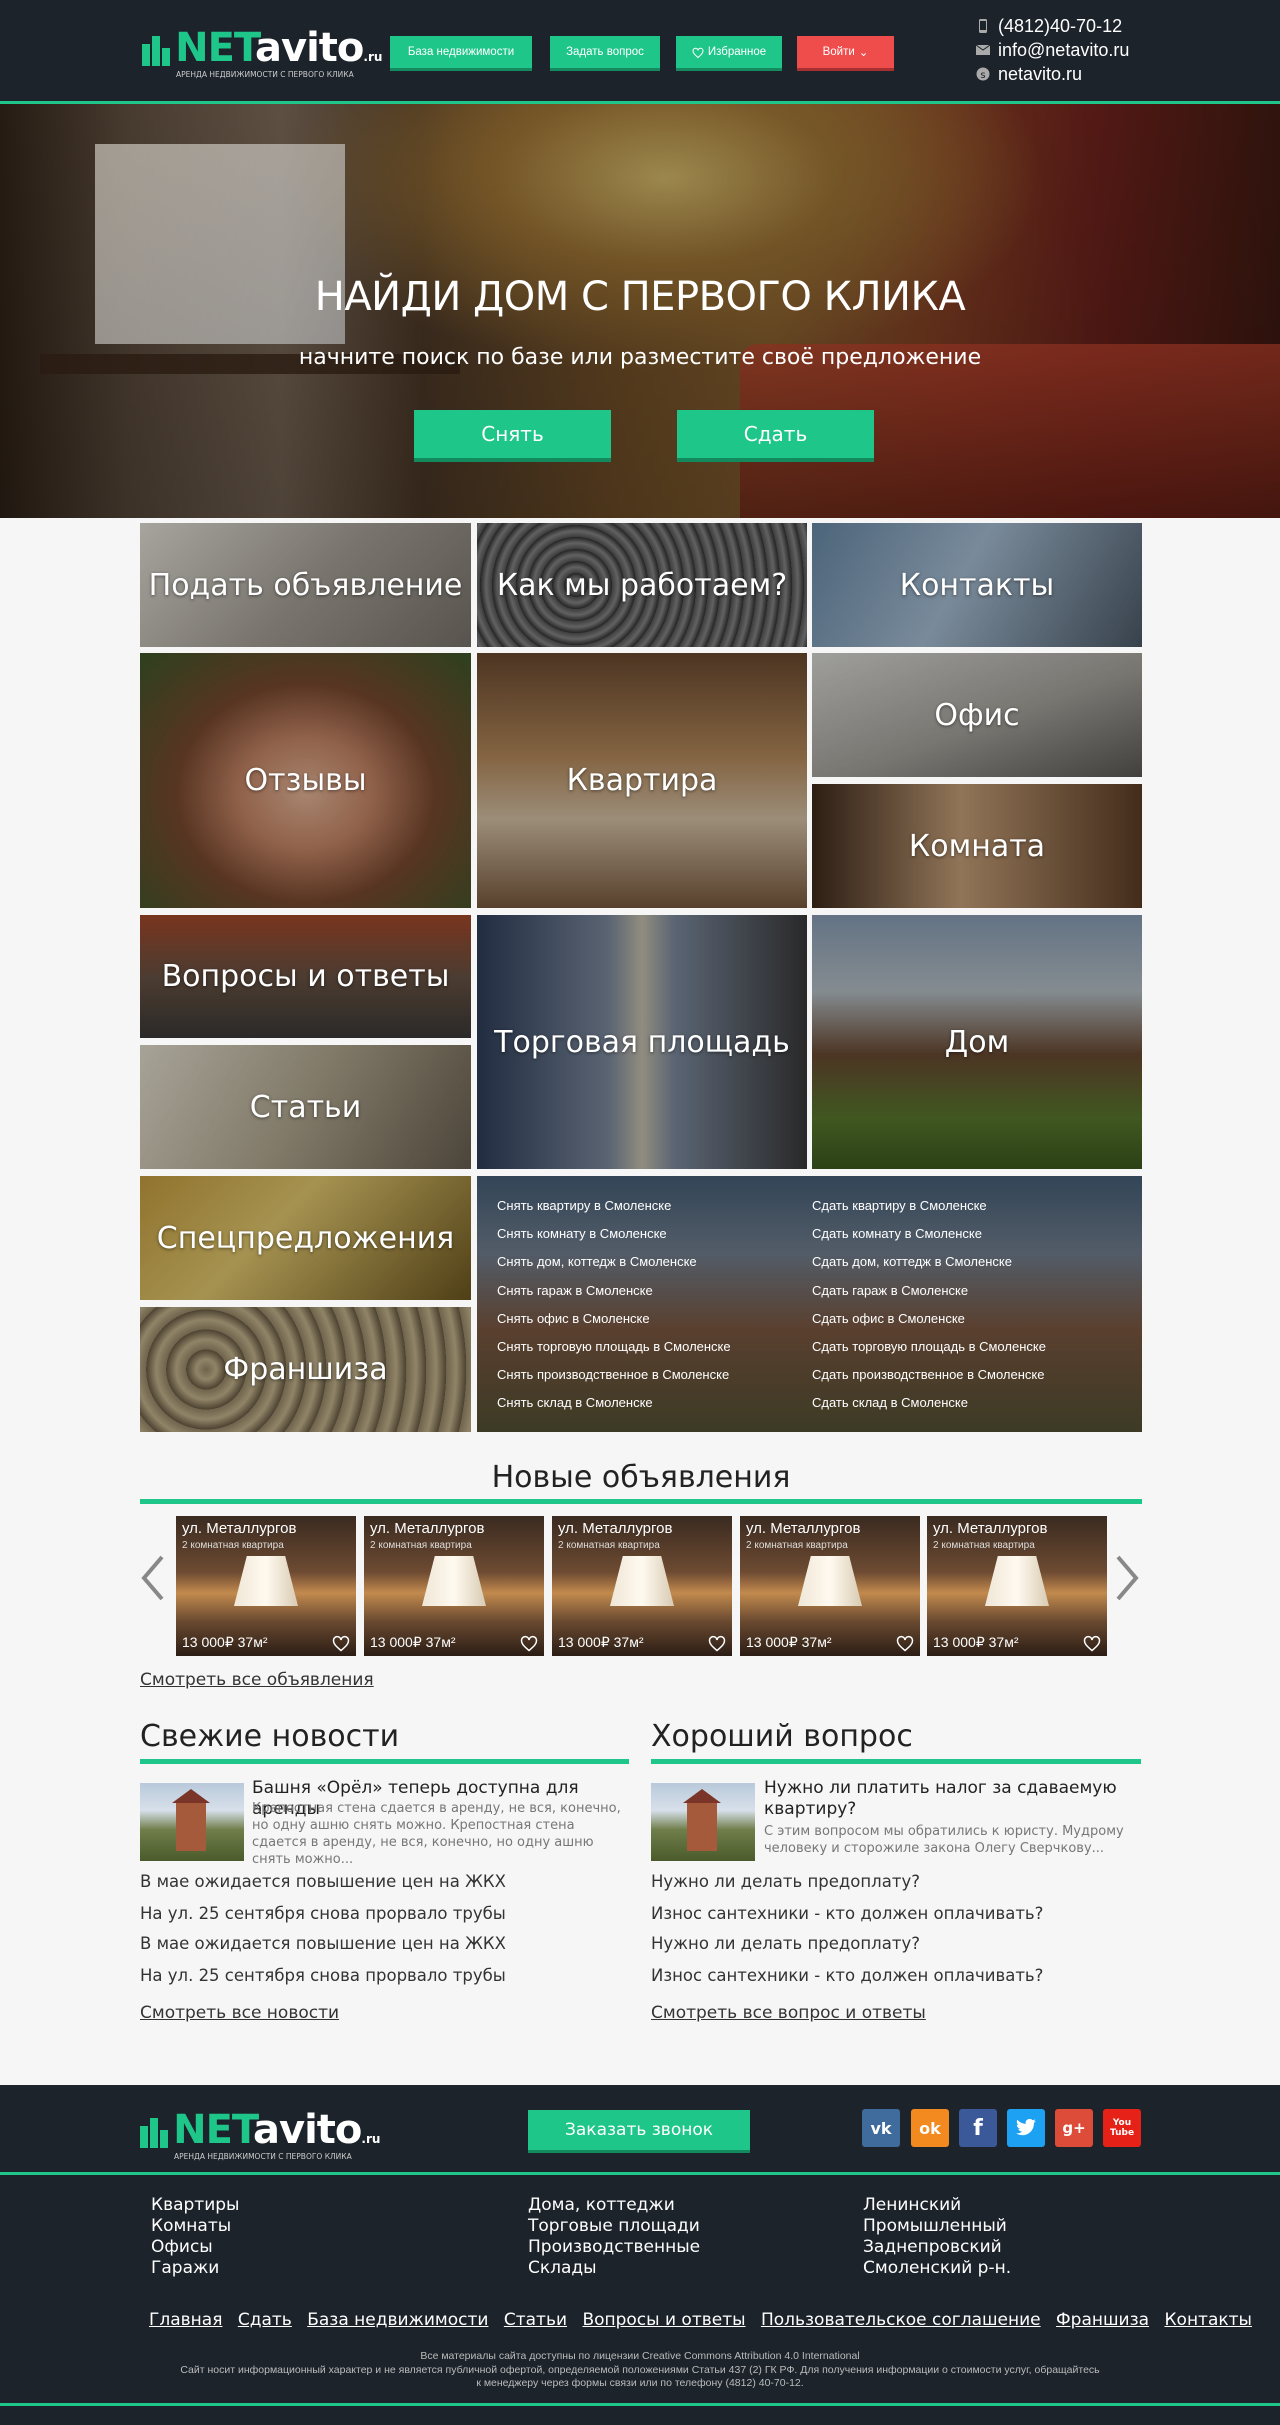  I want to click on rent-link: Снять комнату в Смоленске, so click(614, 1234).